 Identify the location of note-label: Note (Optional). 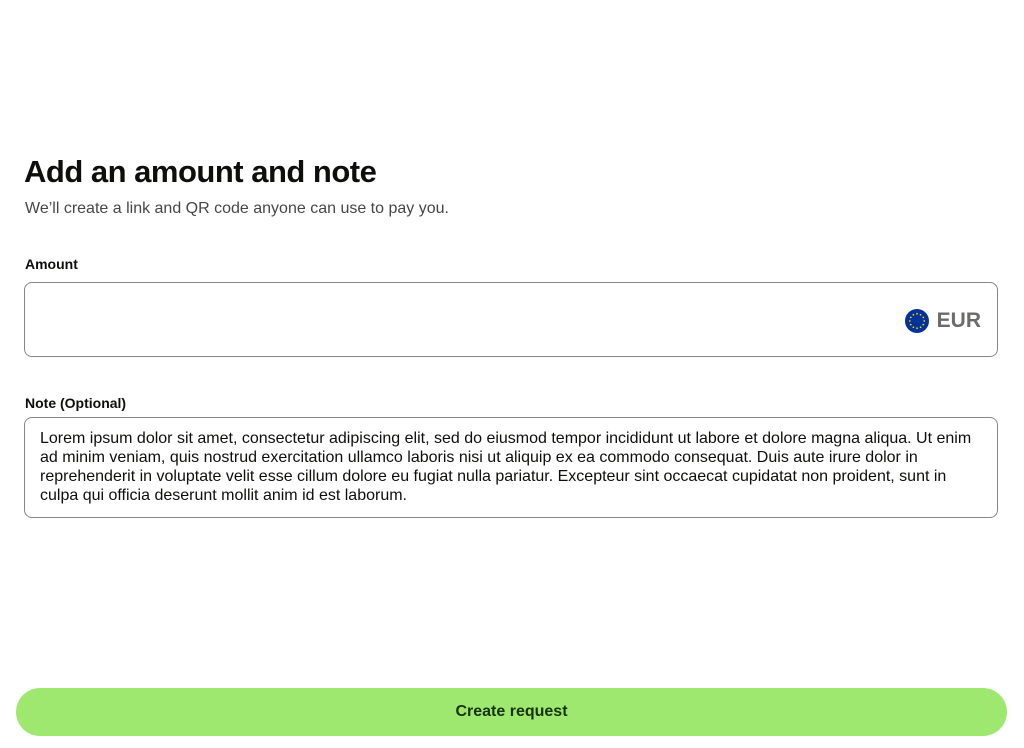
(76, 403).